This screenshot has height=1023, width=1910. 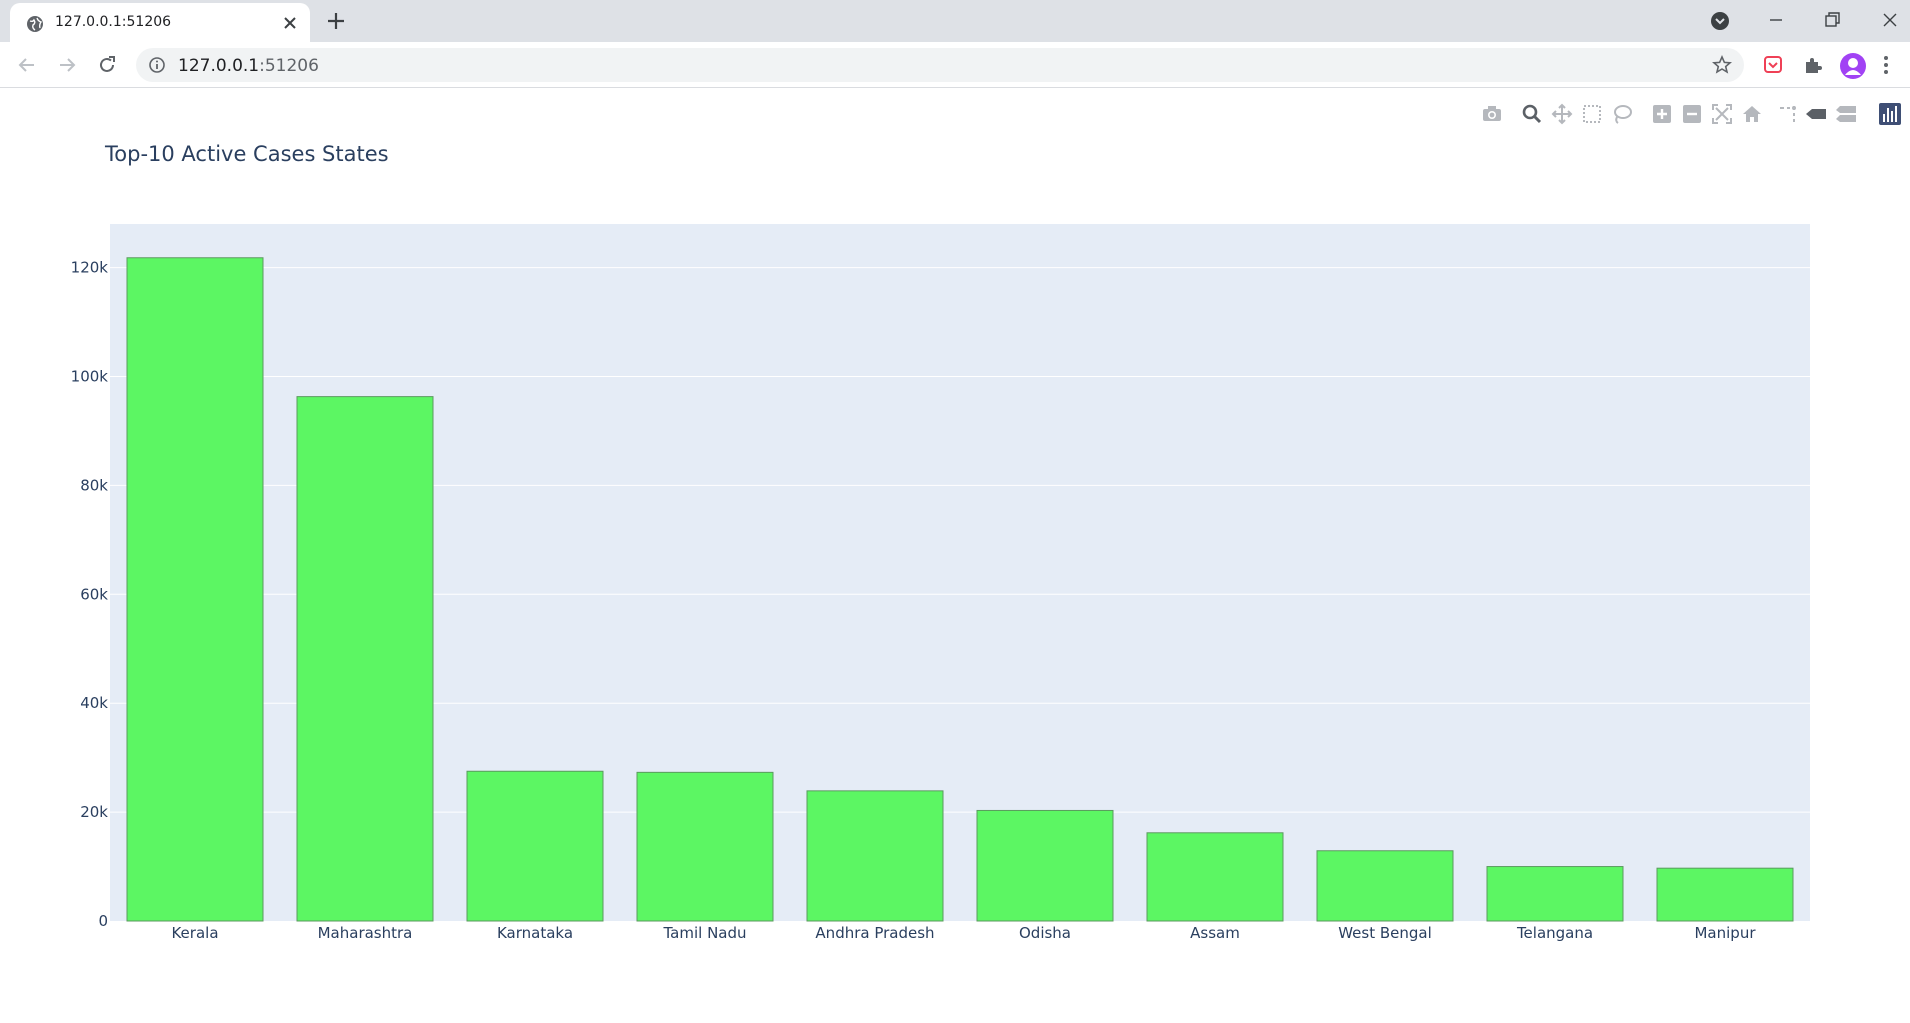 What do you see at coordinates (1385, 886) in the screenshot?
I see `bar-west-bengal` at bounding box center [1385, 886].